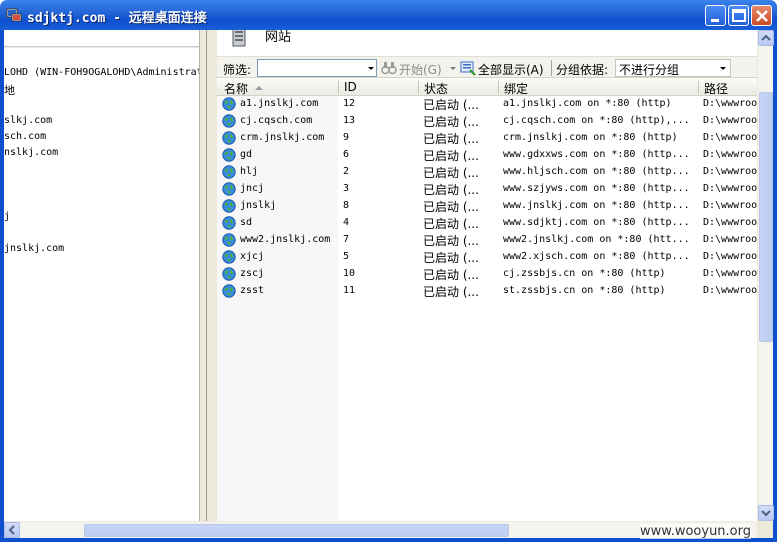 The width and height of the screenshot is (777, 542). What do you see at coordinates (766, 38) in the screenshot?
I see `scroll-up-button` at bounding box center [766, 38].